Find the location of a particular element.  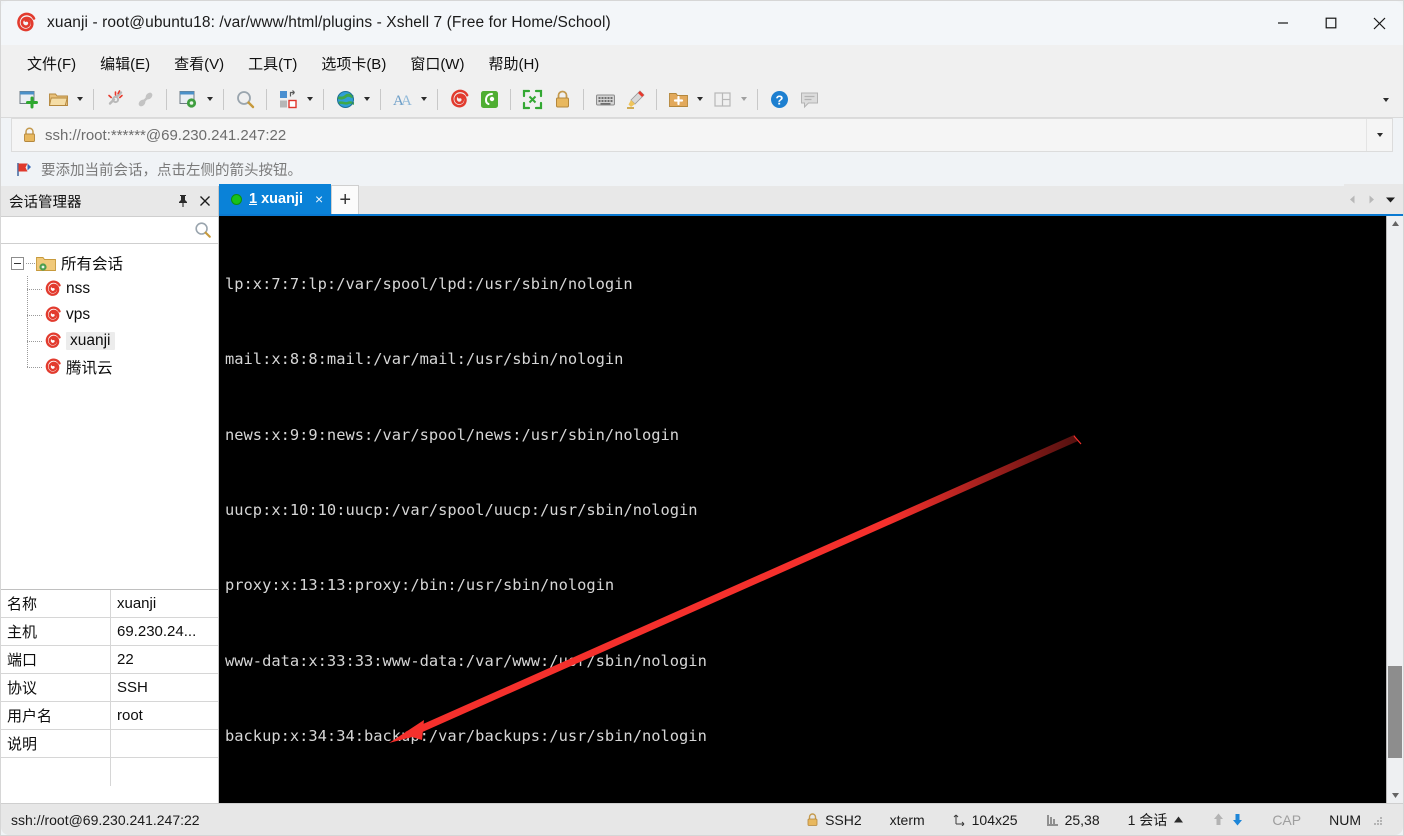

prop-key-port: 端口 is located at coordinates (56, 659).